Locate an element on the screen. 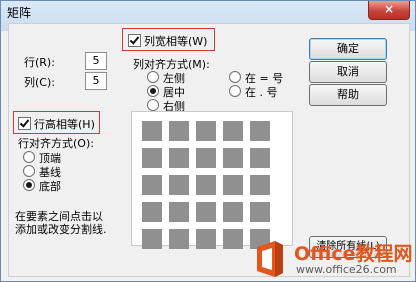 The width and height of the screenshot is (416, 282). watermark-url: www.office26.com is located at coordinates (346, 269).